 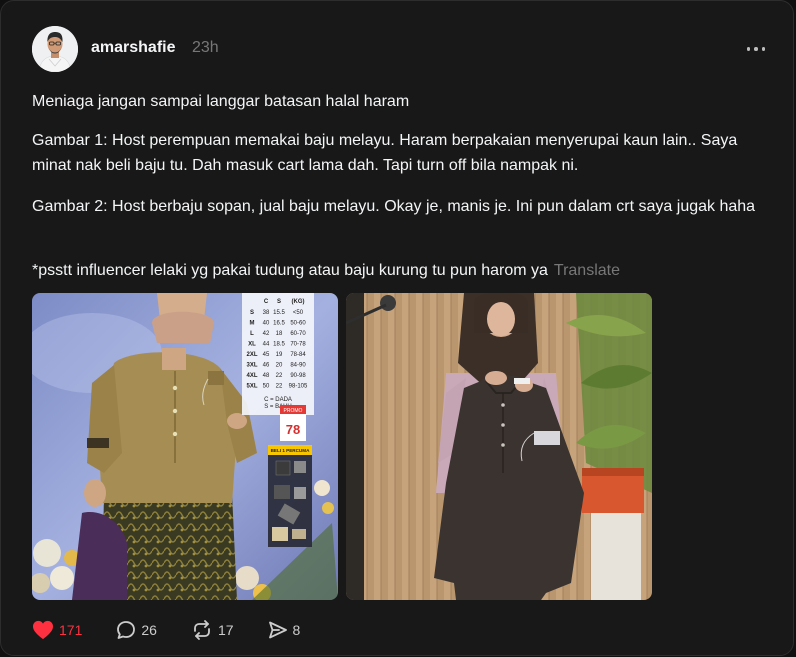 I want to click on author-avatar, so click(x=55, y=49).